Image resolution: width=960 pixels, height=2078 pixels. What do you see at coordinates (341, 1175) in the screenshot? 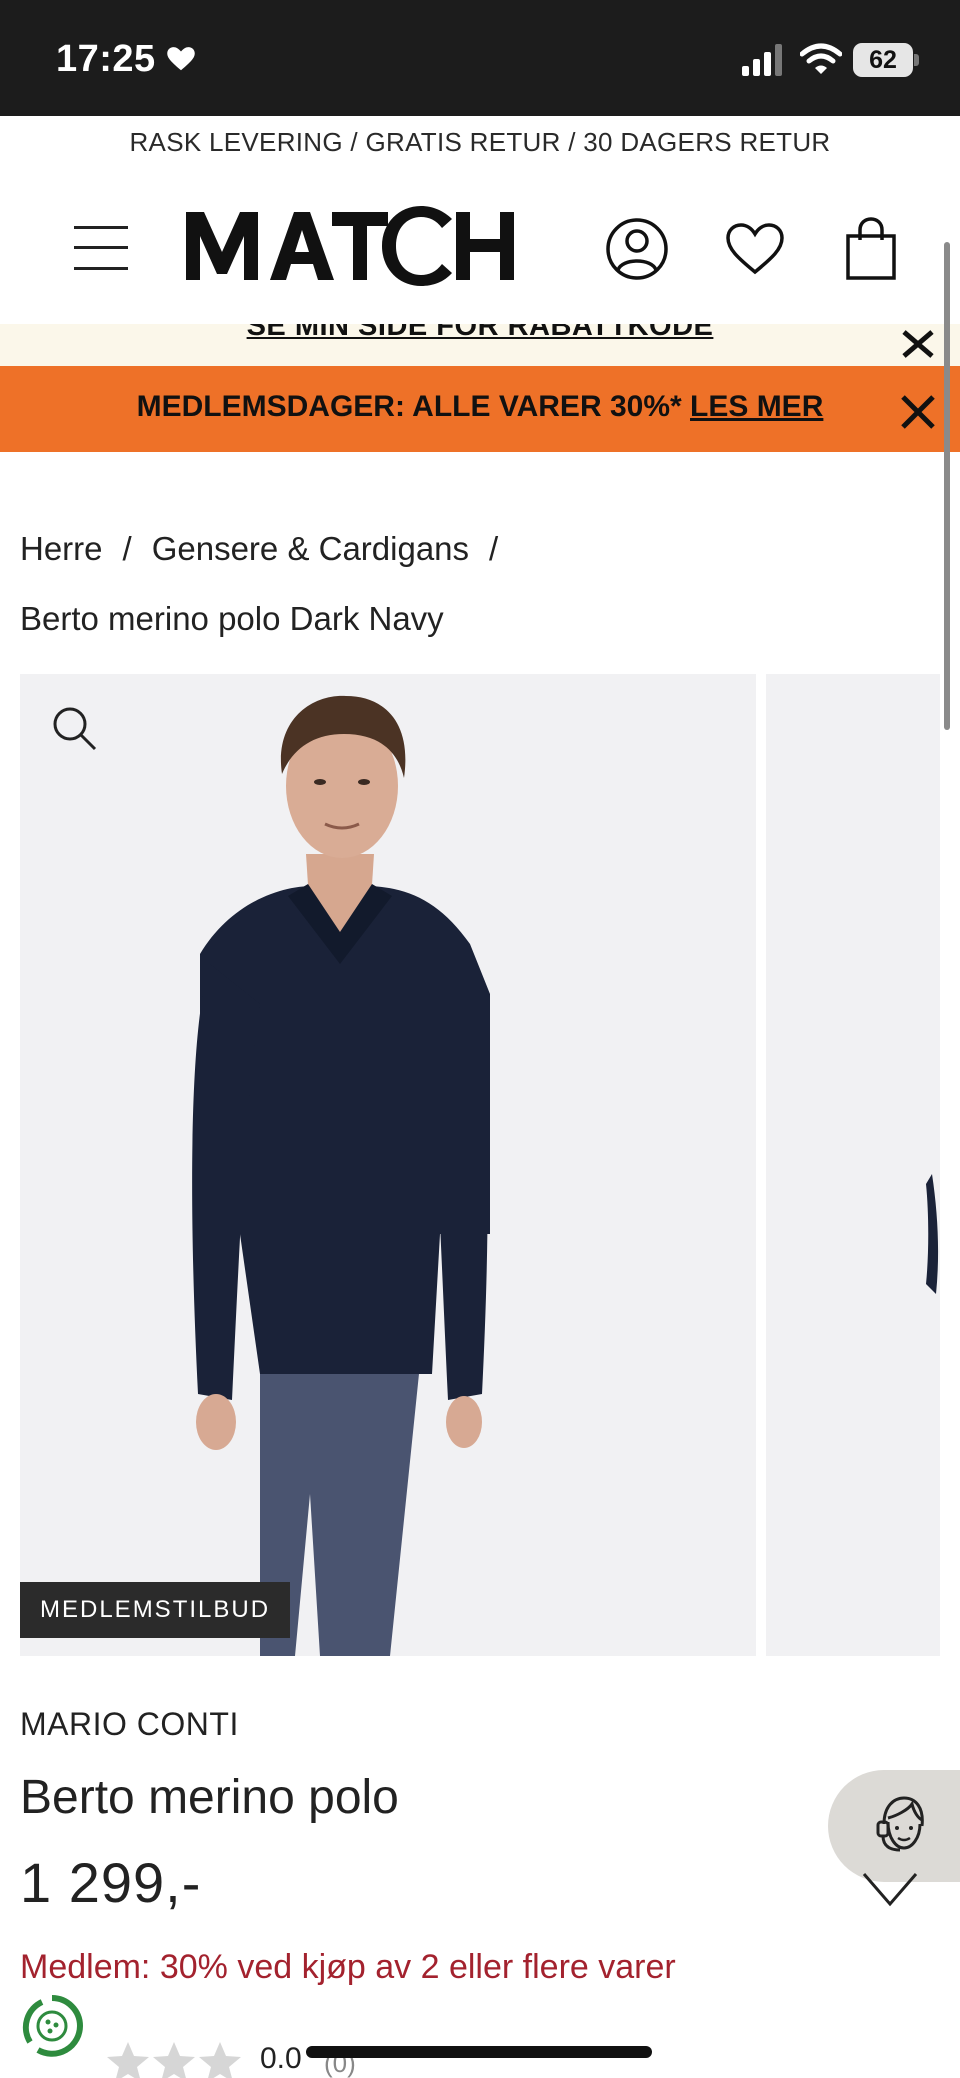
I see `model-photo` at bounding box center [341, 1175].